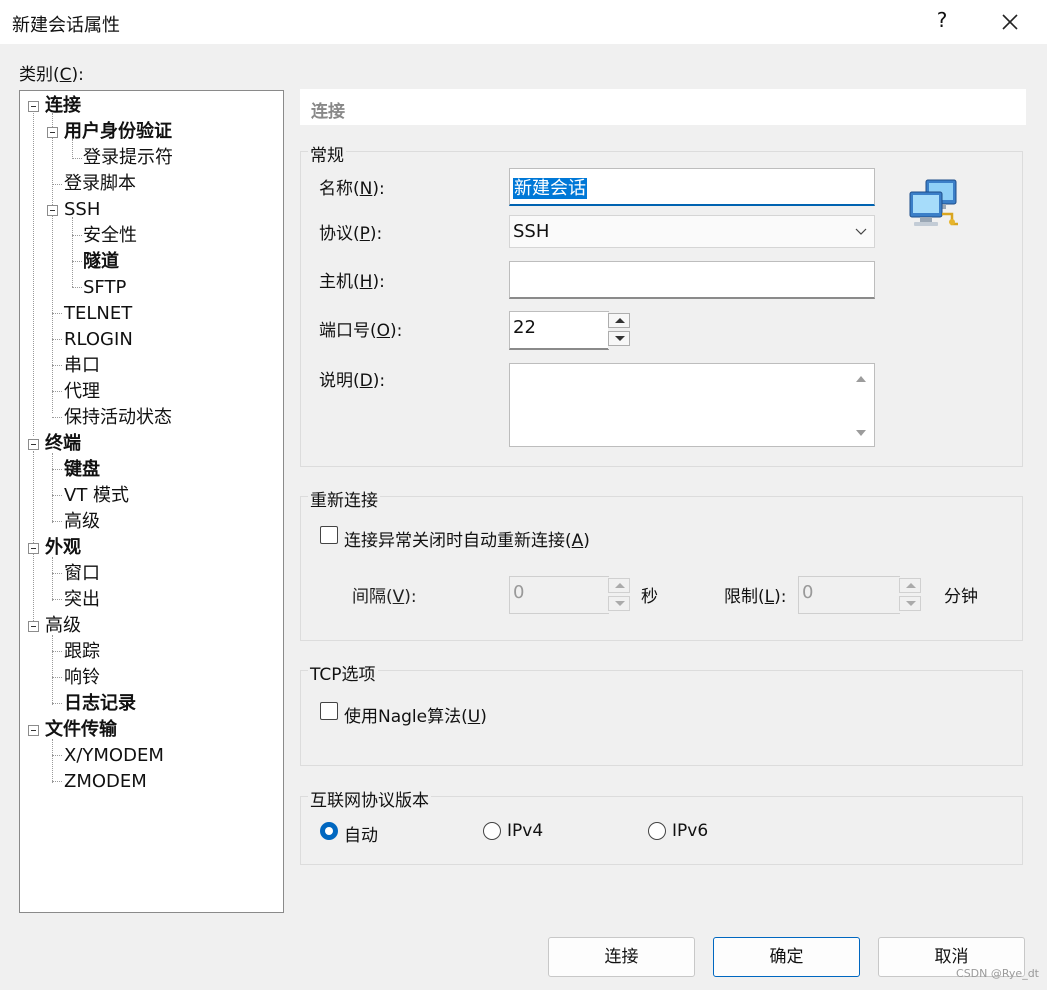  Describe the element at coordinates (100, 704) in the screenshot. I see `tree-item-logging: 日志记录` at that location.